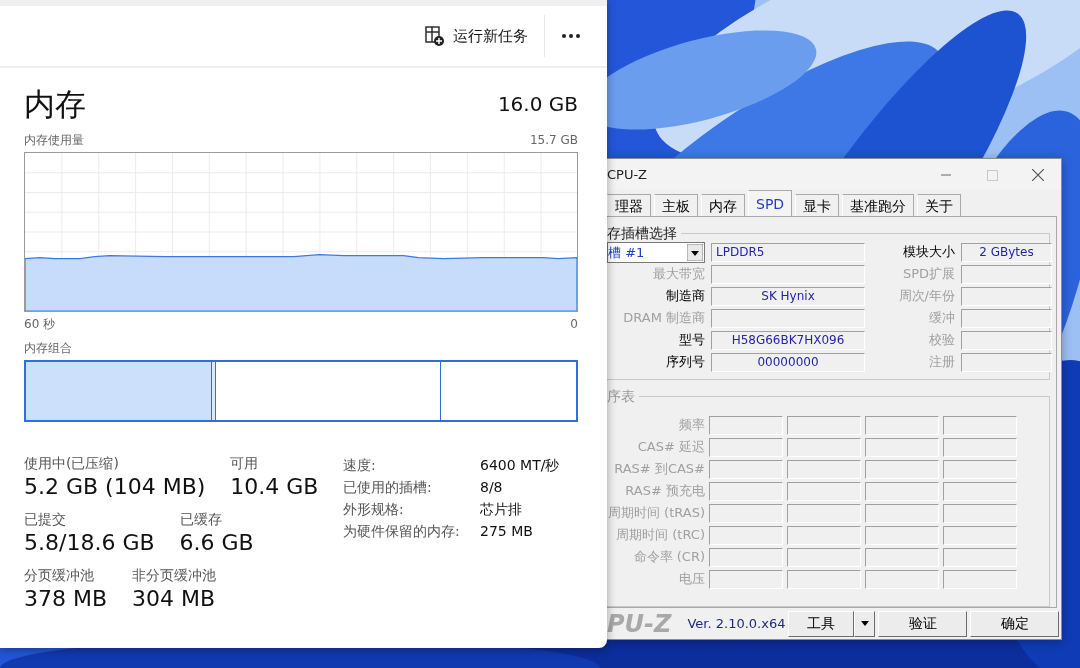  Describe the element at coordinates (941, 362) in the screenshot. I see `field-label: 注册` at that location.